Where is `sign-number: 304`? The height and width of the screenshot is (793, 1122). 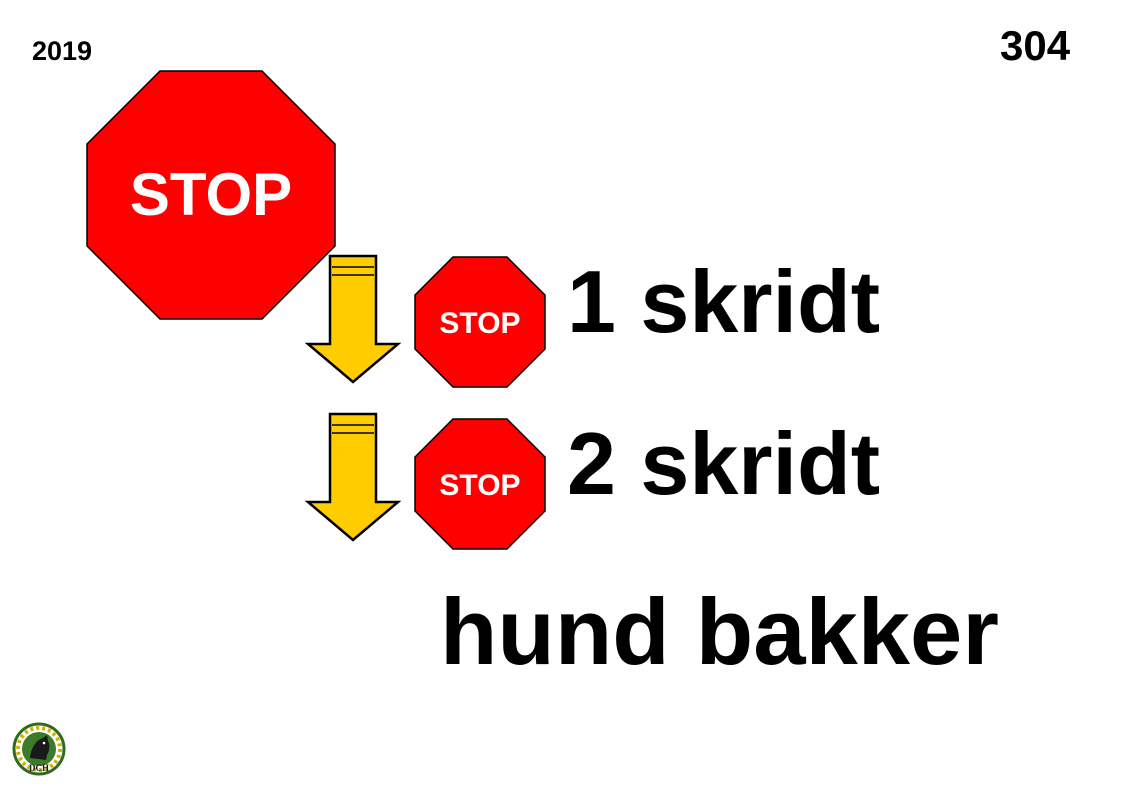 sign-number: 304 is located at coordinates (1035, 45).